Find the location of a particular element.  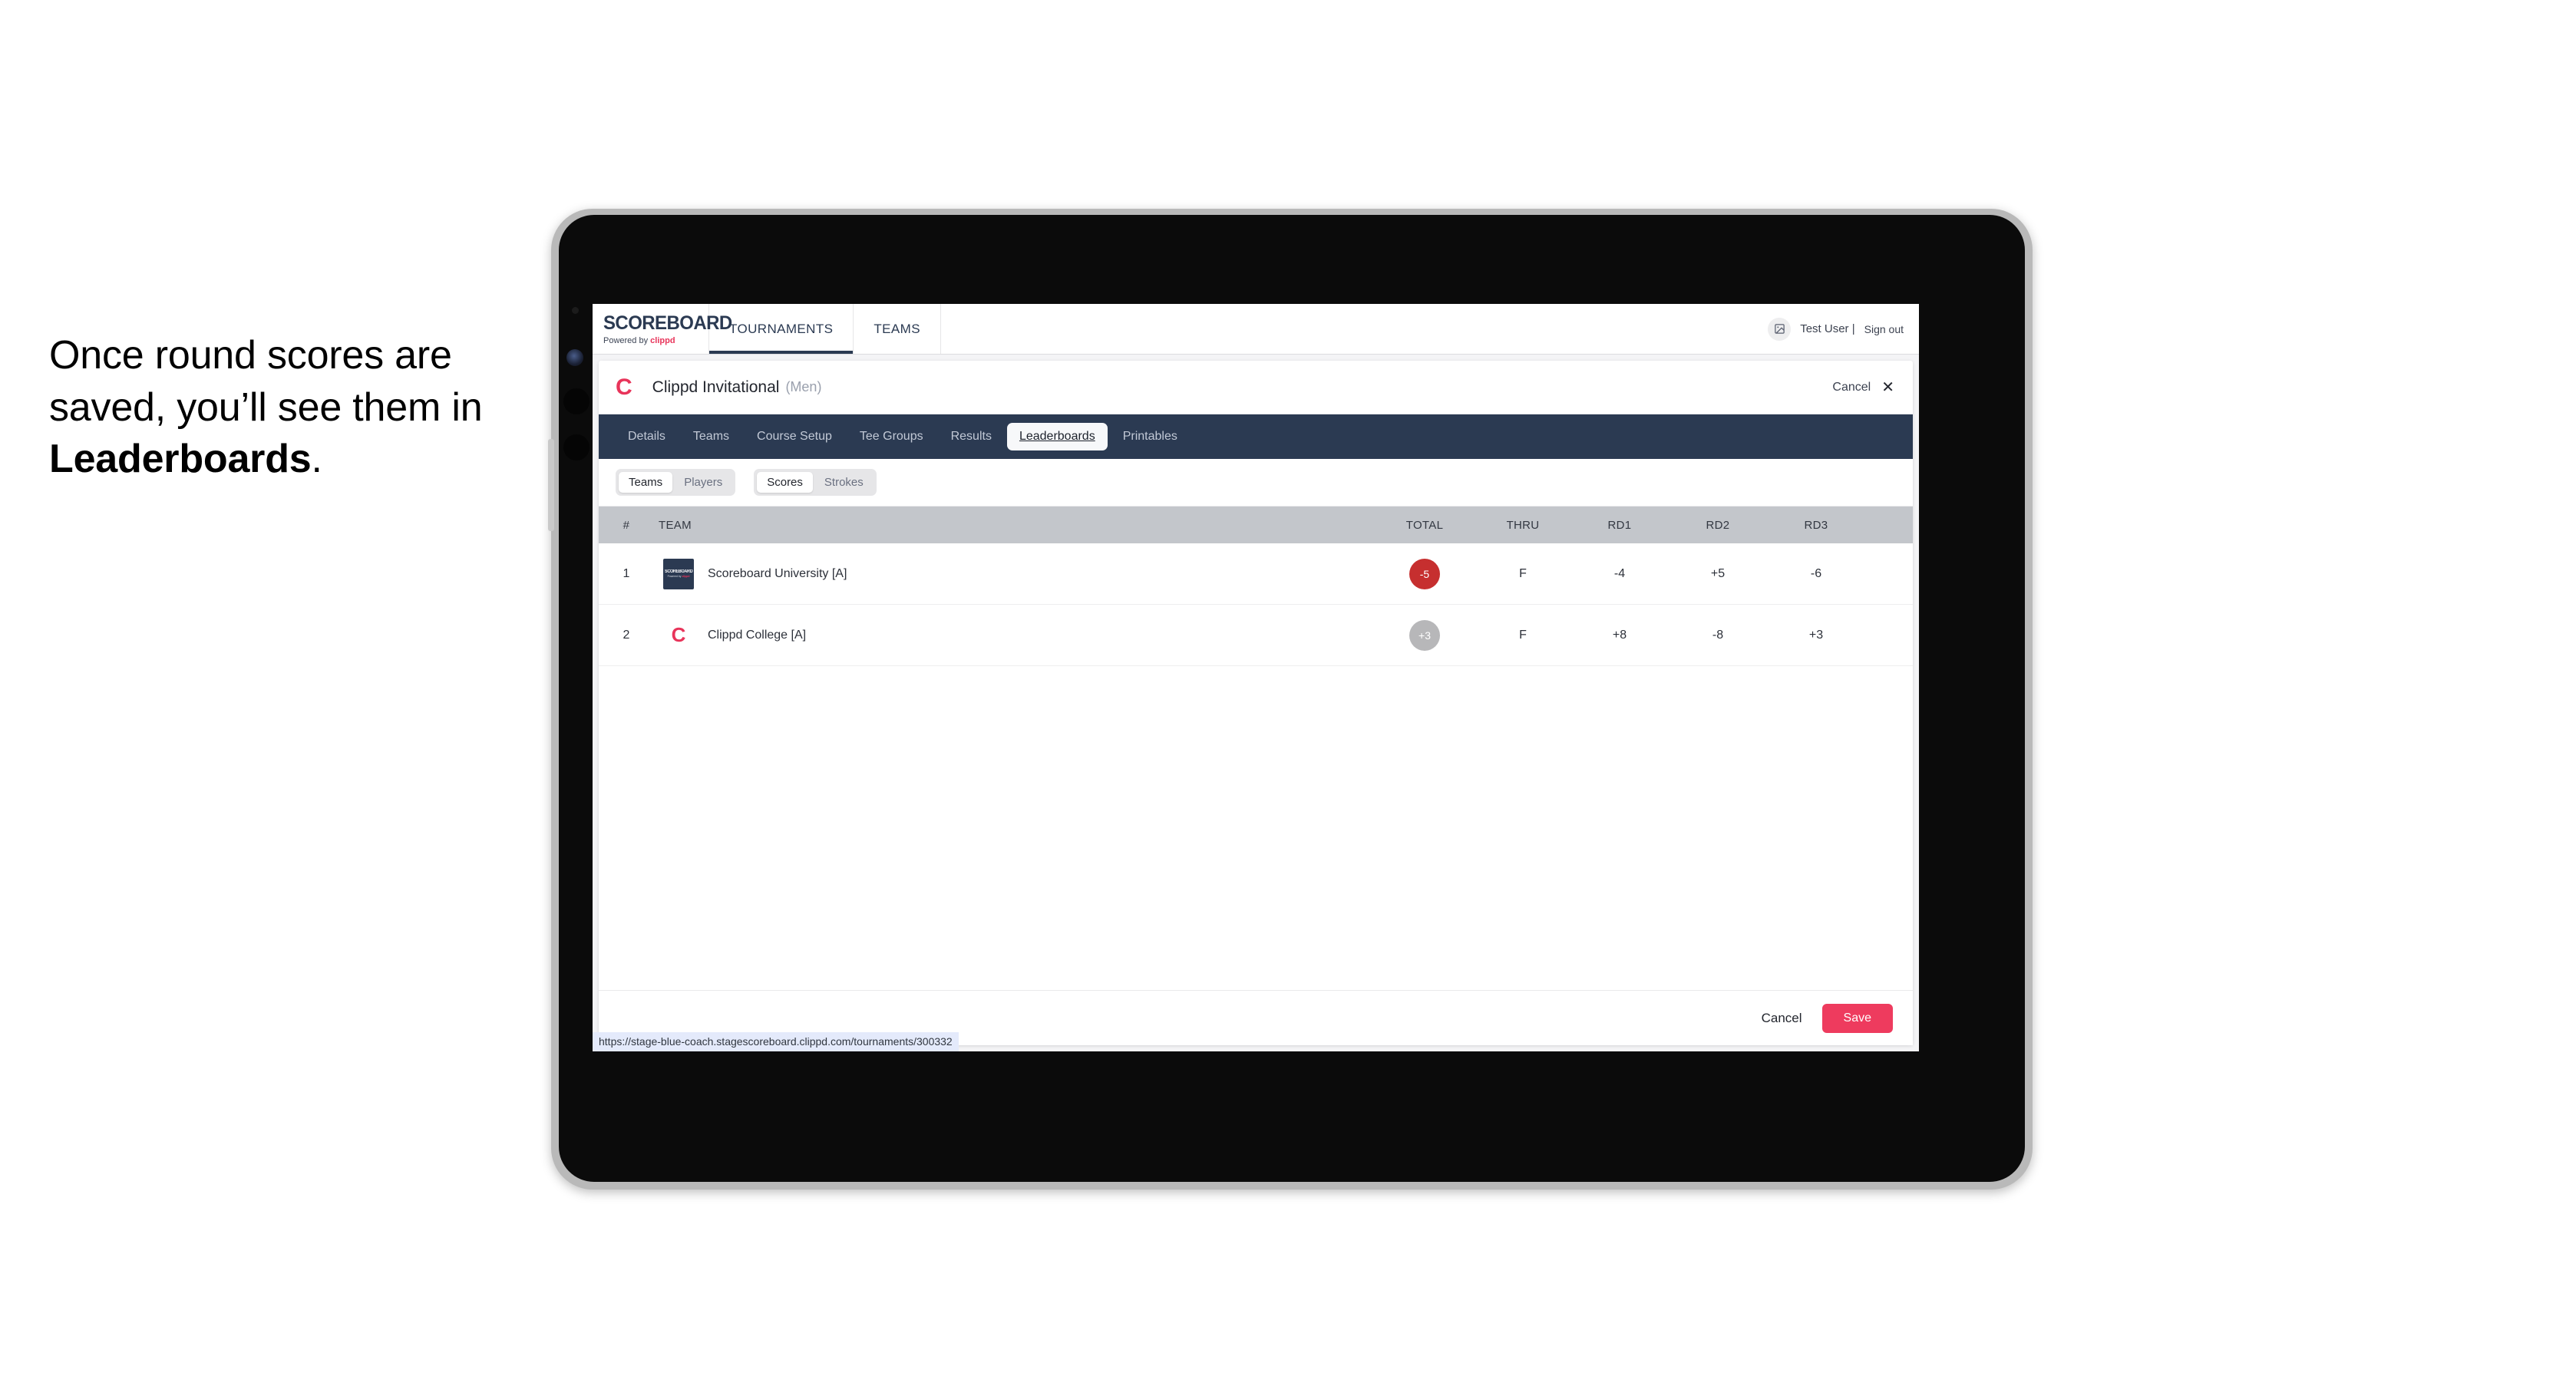

sensor-icon is located at coordinates (574, 357).